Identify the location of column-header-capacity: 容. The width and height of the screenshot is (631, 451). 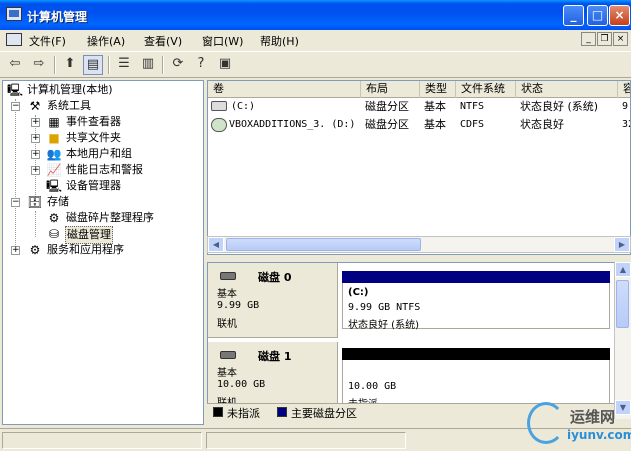
(624, 89).